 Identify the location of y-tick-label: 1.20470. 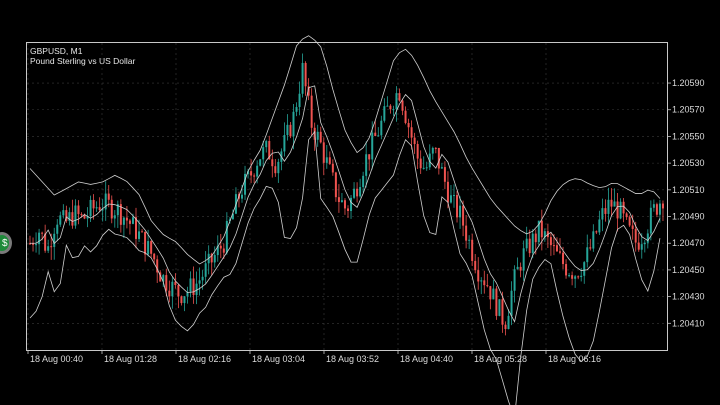
(688, 243).